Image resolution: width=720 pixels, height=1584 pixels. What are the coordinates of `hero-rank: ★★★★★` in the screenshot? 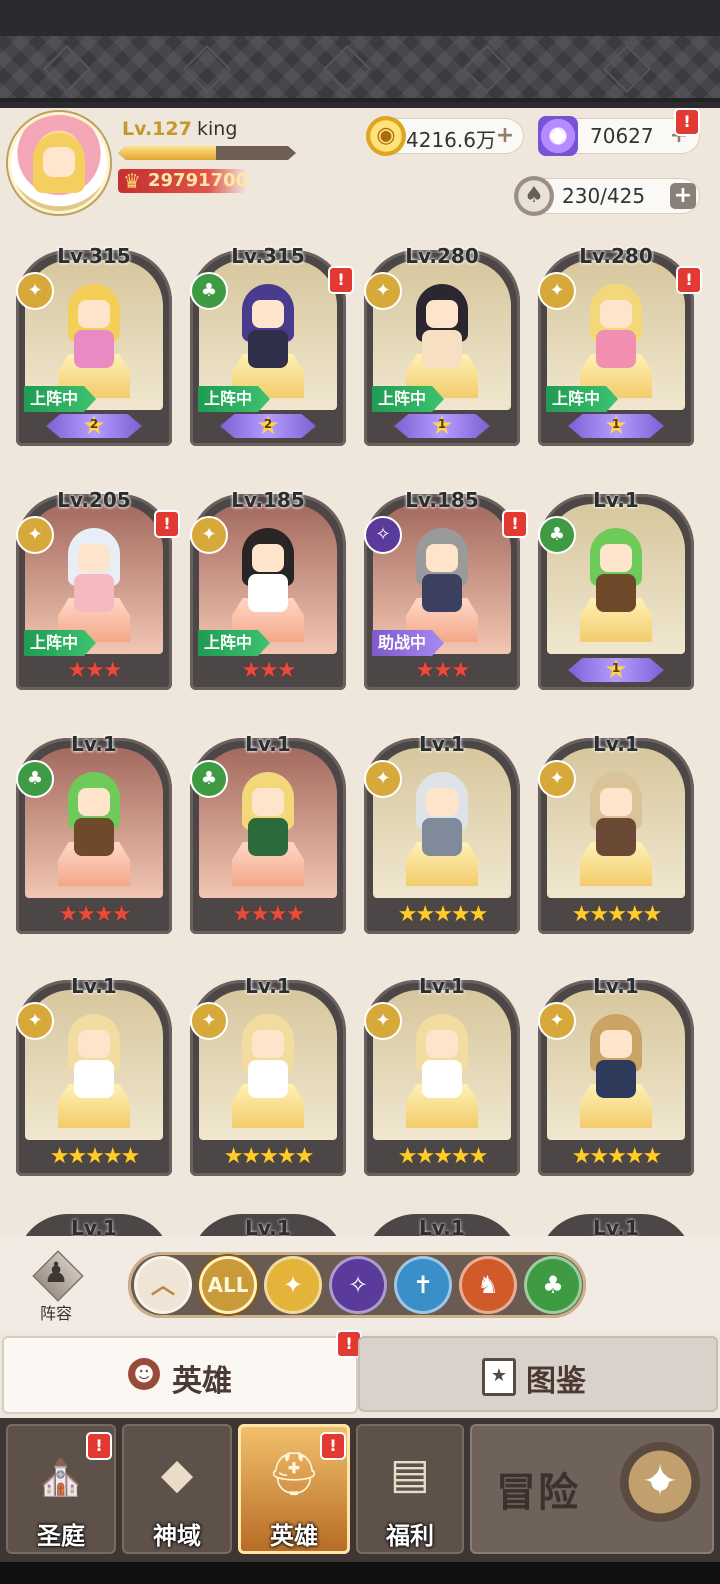 It's located at (442, 915).